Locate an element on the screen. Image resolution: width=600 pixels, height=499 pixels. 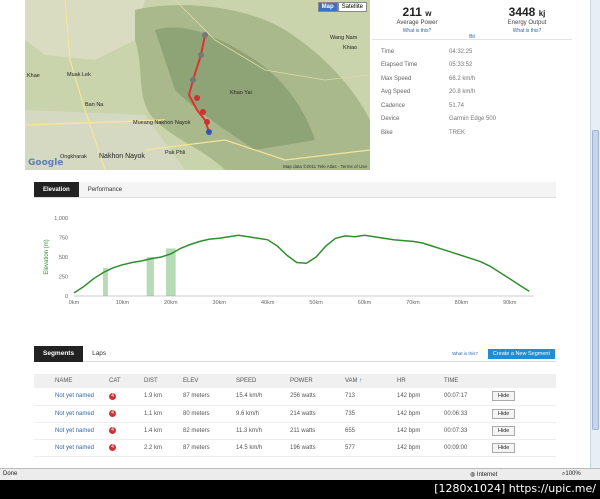
x-tick-label: 50km is located at coordinates (316, 303).